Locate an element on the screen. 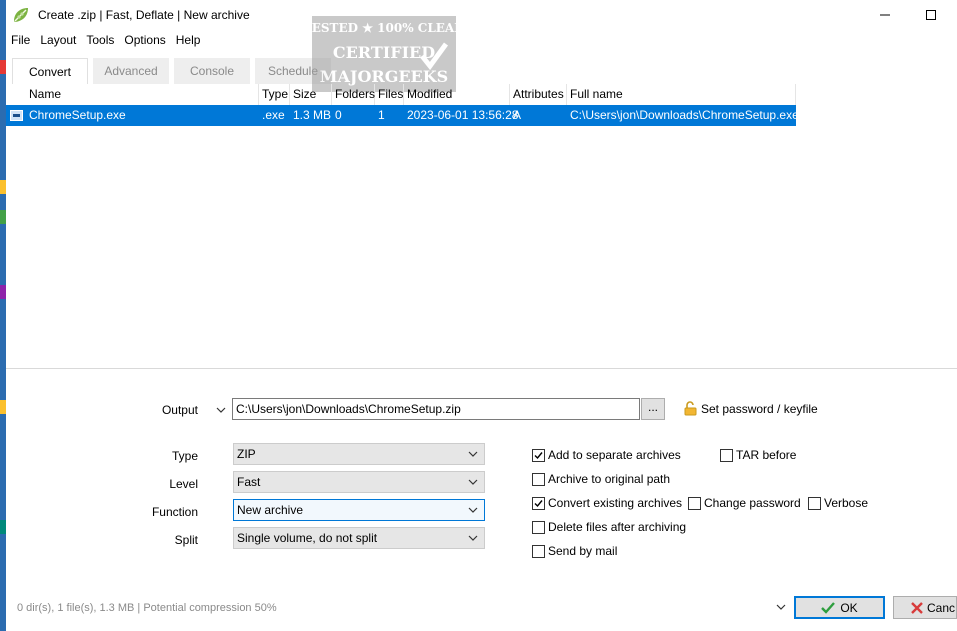 Image resolution: width=957 pixels, height=631 pixels. splitter is located at coordinates (481, 368).